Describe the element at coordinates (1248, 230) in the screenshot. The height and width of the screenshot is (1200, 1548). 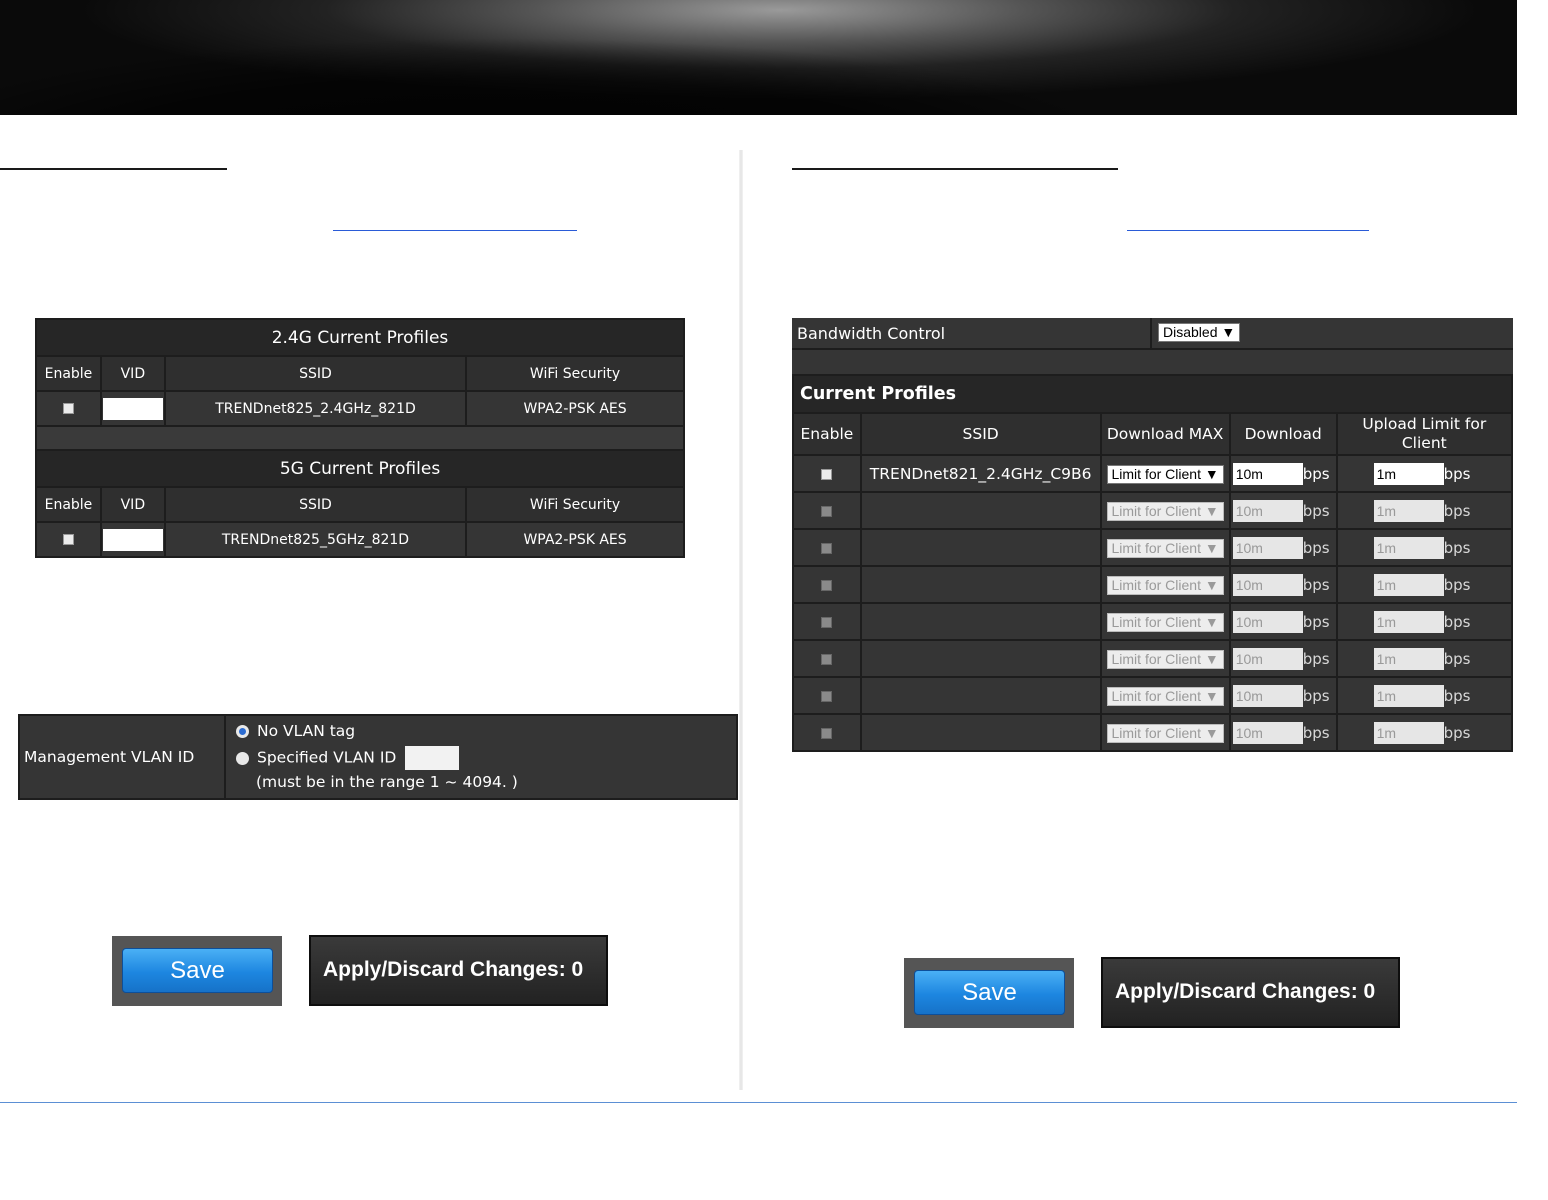
I see `right-link-underline` at that location.